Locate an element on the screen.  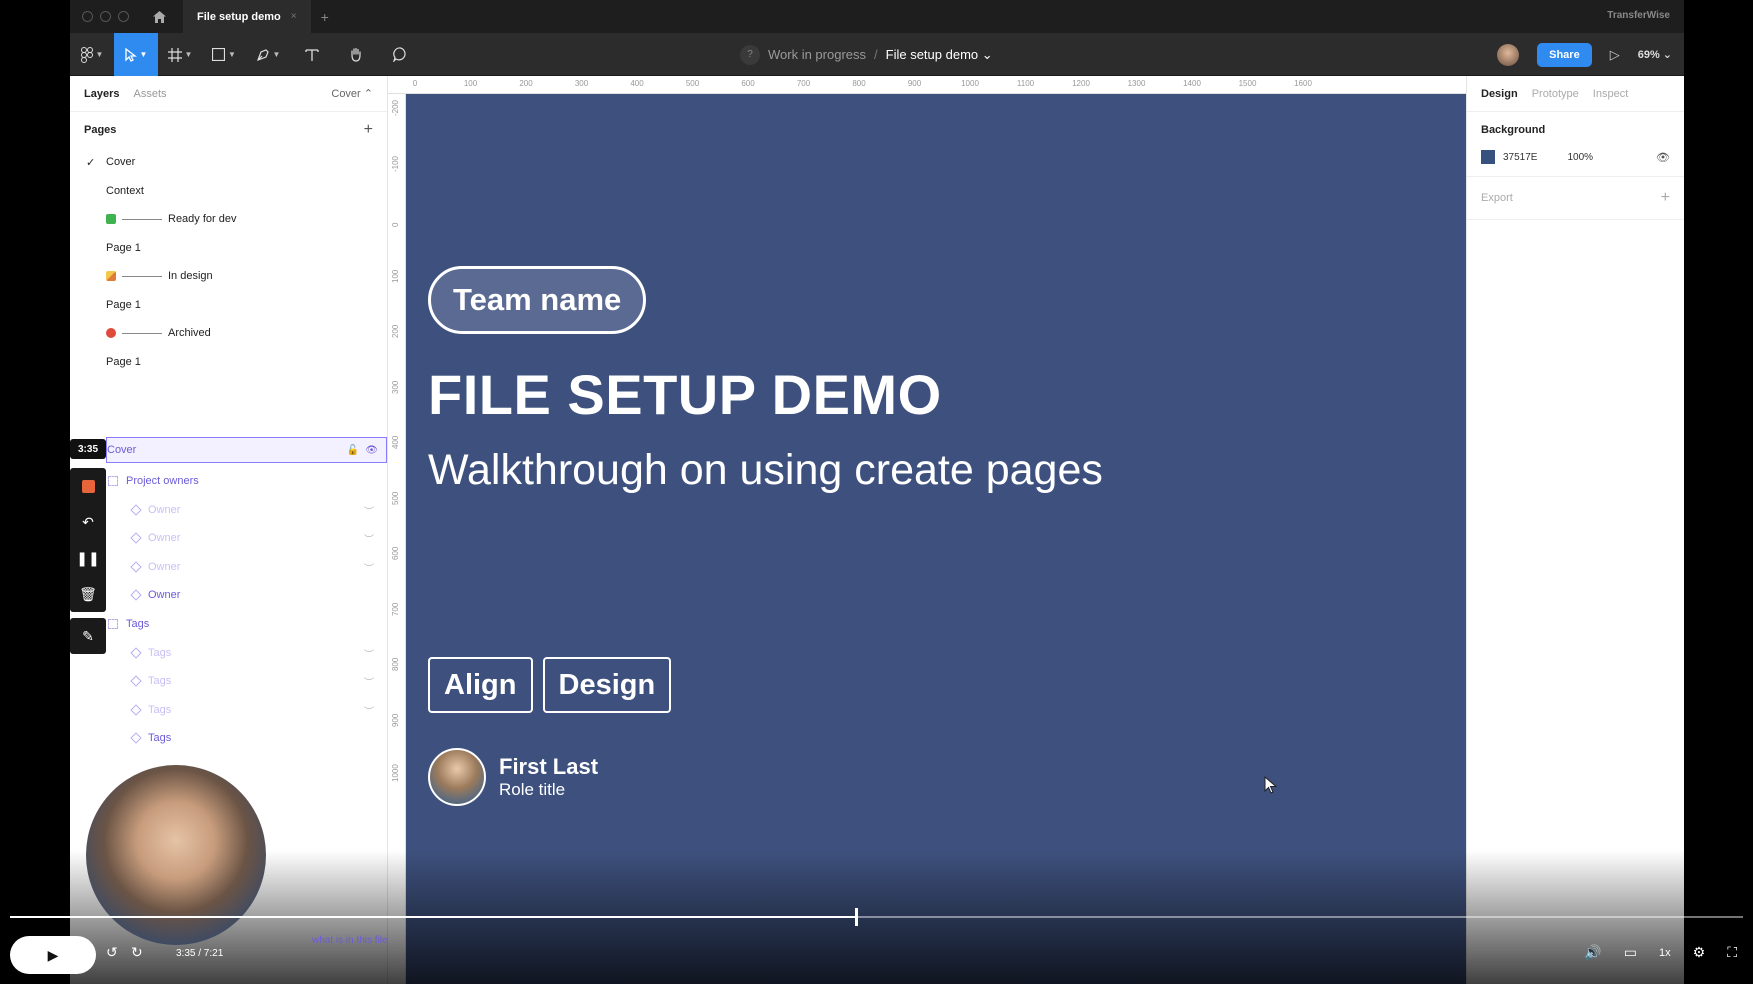
add-export-icon: + is located at coordinates (1665, 198).